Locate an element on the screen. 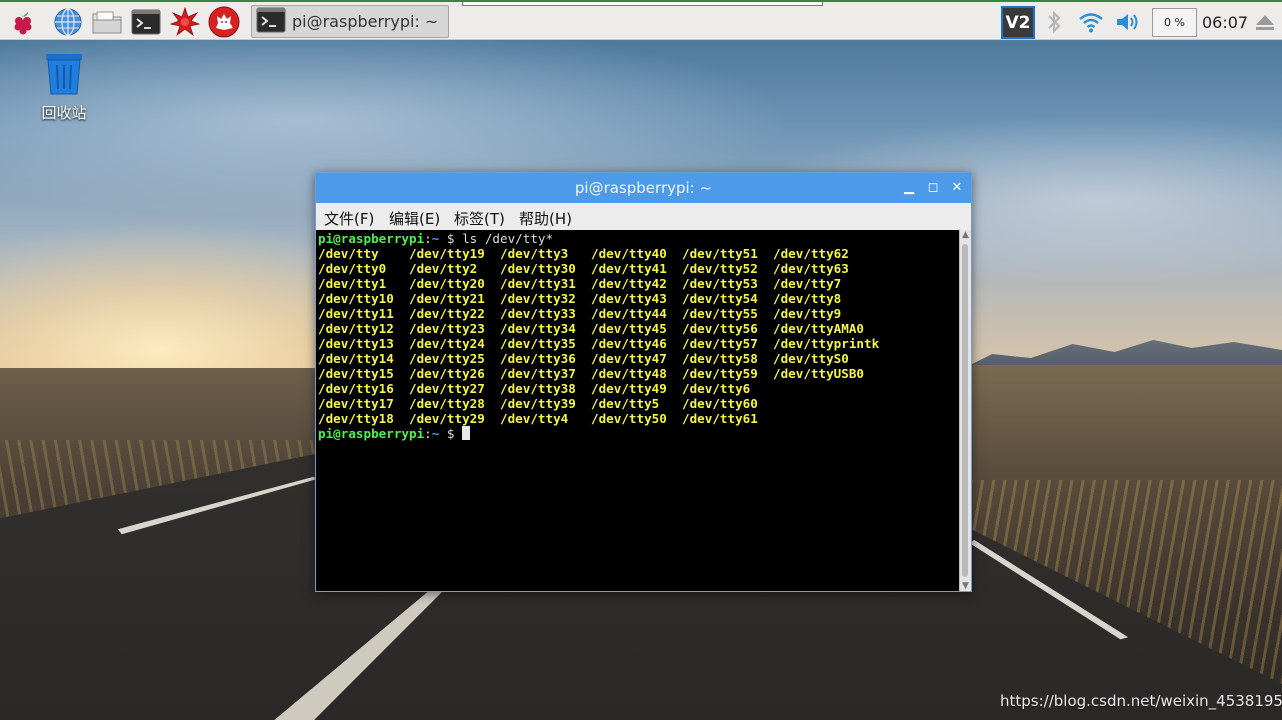 This screenshot has height=720, width=1282. device-entry: /dev/tty24 is located at coordinates (454, 343).